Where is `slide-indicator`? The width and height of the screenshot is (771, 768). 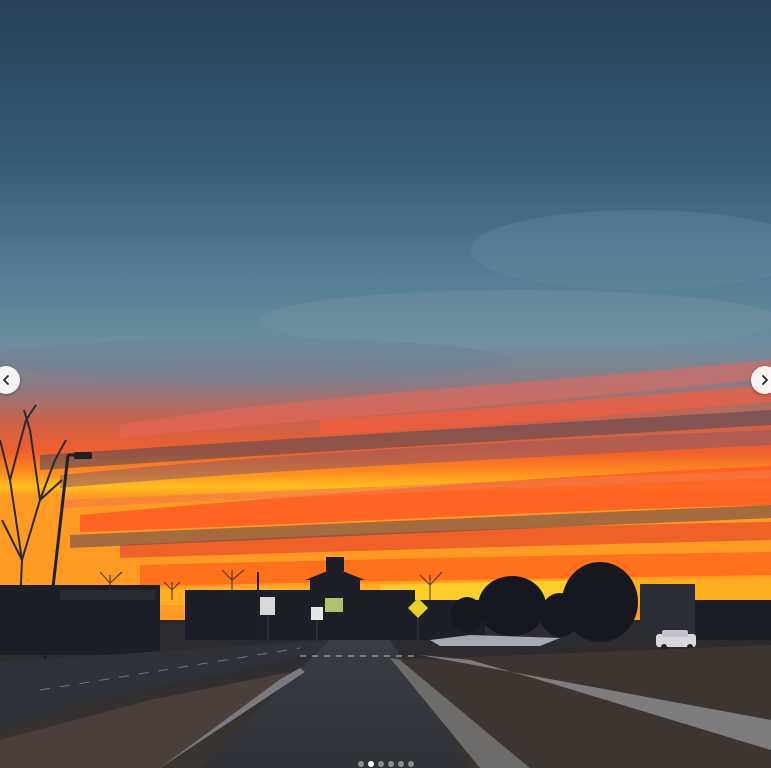 slide-indicator is located at coordinates (385, 764).